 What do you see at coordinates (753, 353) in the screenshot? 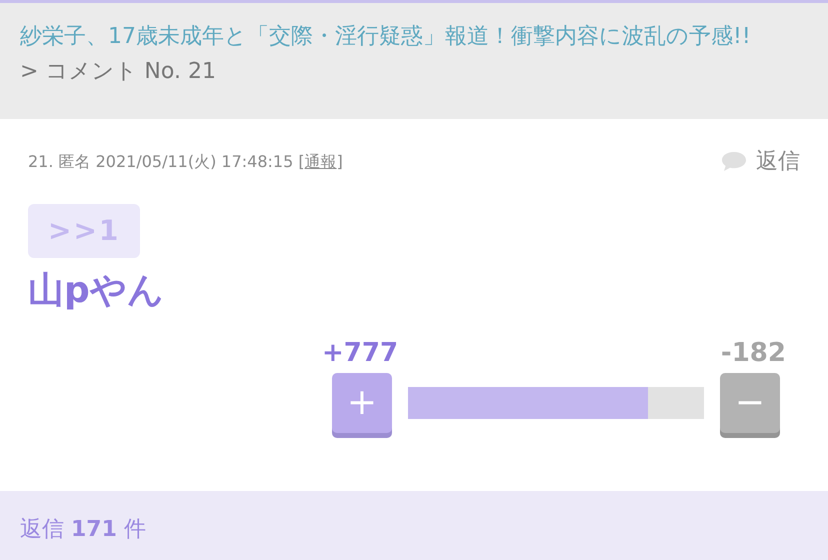
I see `minus-count: -182` at bounding box center [753, 353].